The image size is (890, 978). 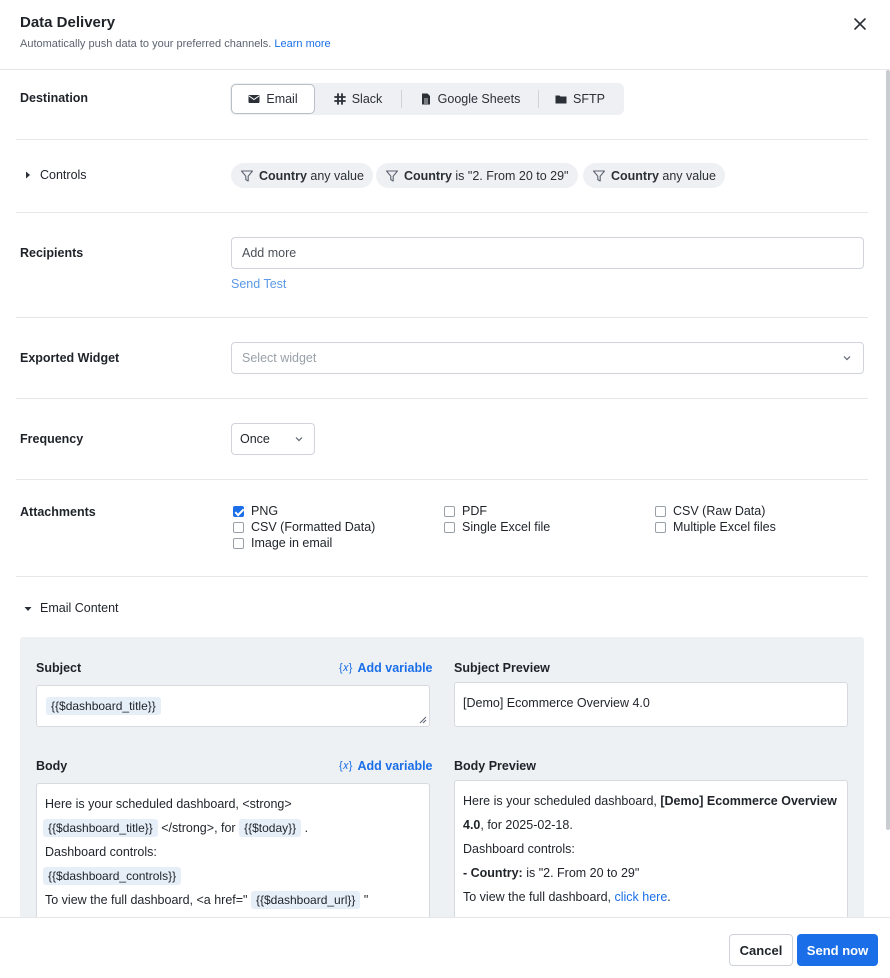 I want to click on destination-label: Destination, so click(x=54, y=98).